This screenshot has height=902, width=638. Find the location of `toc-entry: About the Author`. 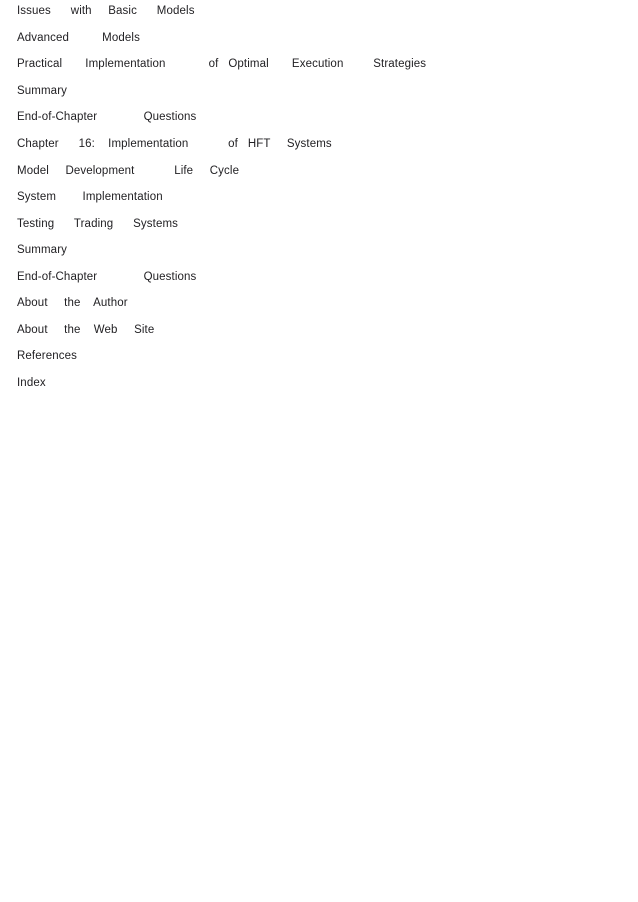

toc-entry: About the Author is located at coordinates (72, 303).